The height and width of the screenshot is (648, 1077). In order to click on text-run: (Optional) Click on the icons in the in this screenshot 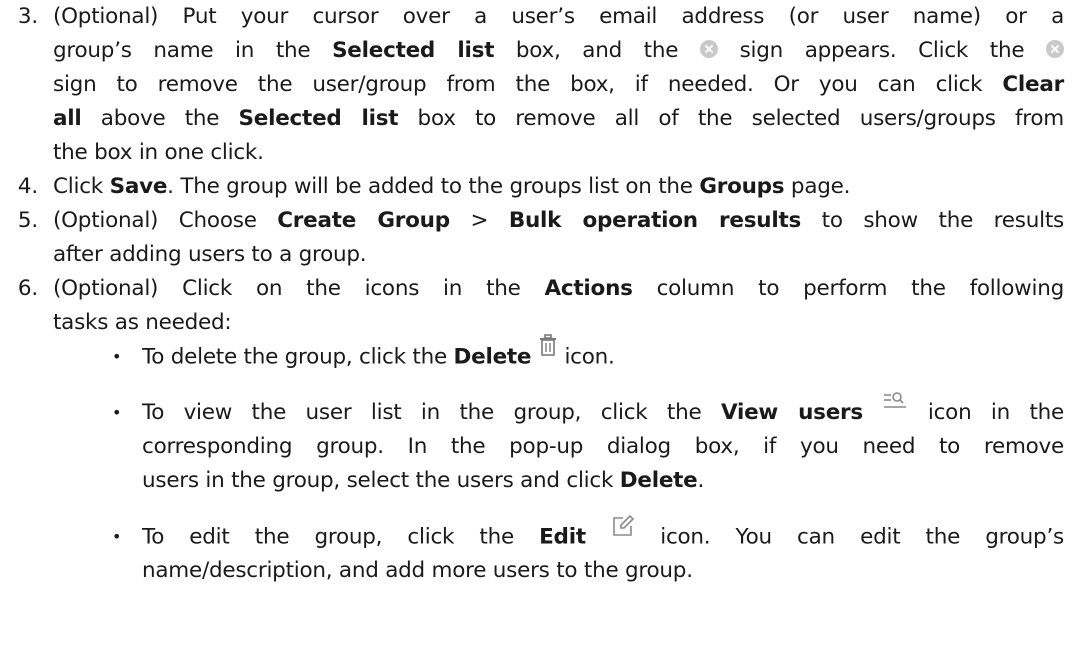, I will do `click(299, 288)`.